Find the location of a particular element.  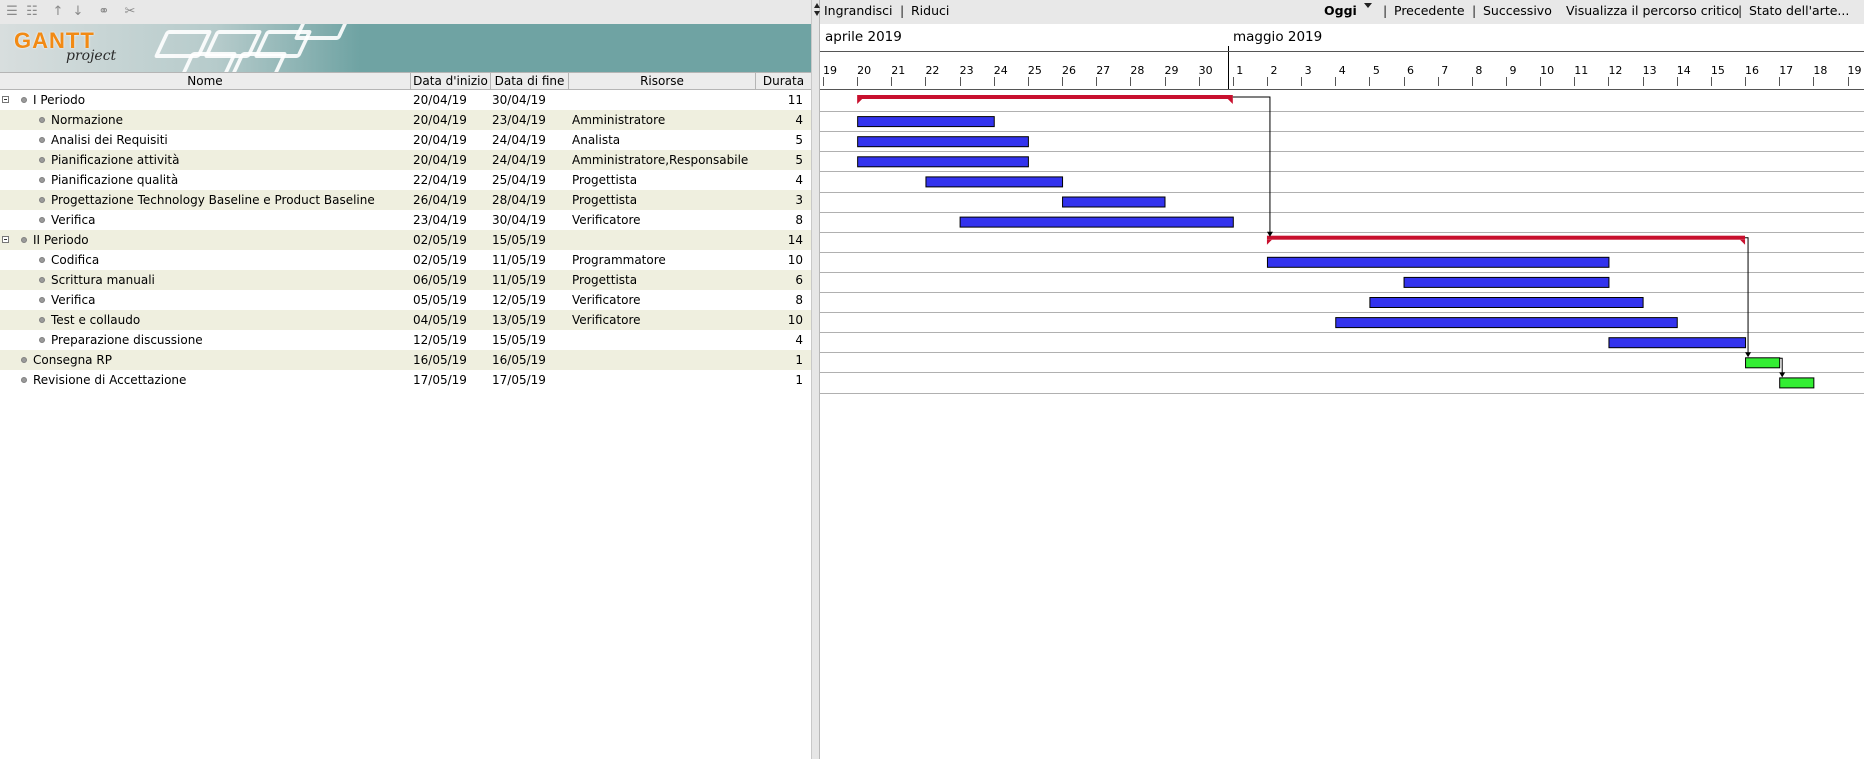

task-start-cell: 02/05/19 is located at coordinates (452, 260).